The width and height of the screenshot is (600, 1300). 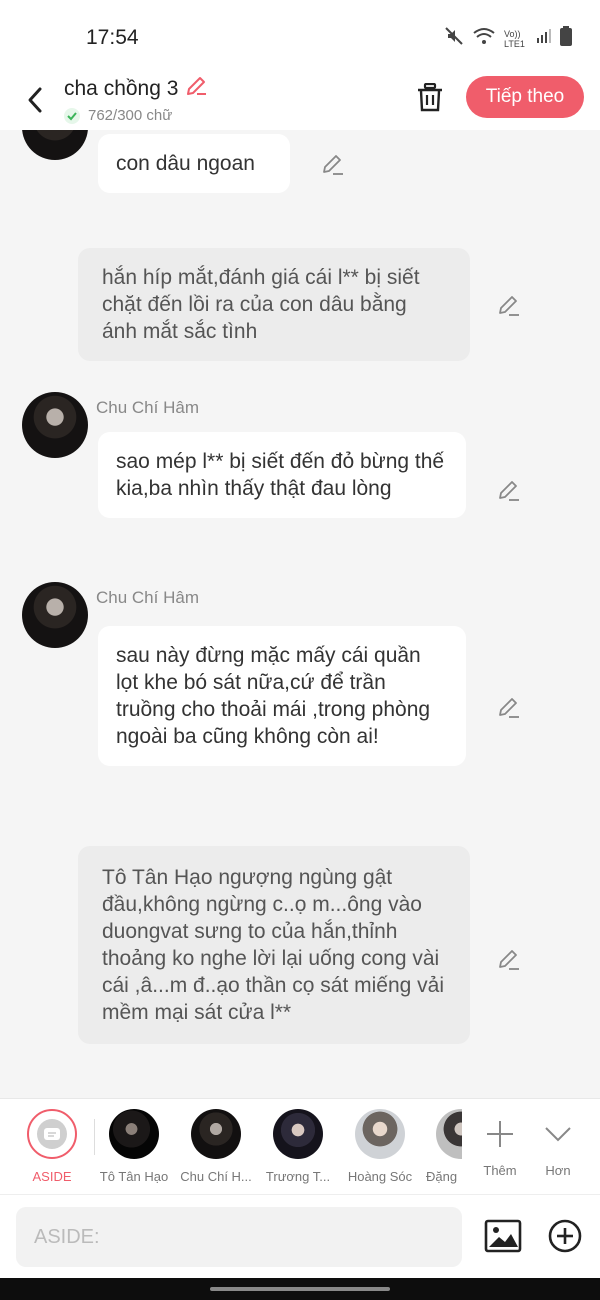 I want to click on delete-button, so click(x=430, y=98).